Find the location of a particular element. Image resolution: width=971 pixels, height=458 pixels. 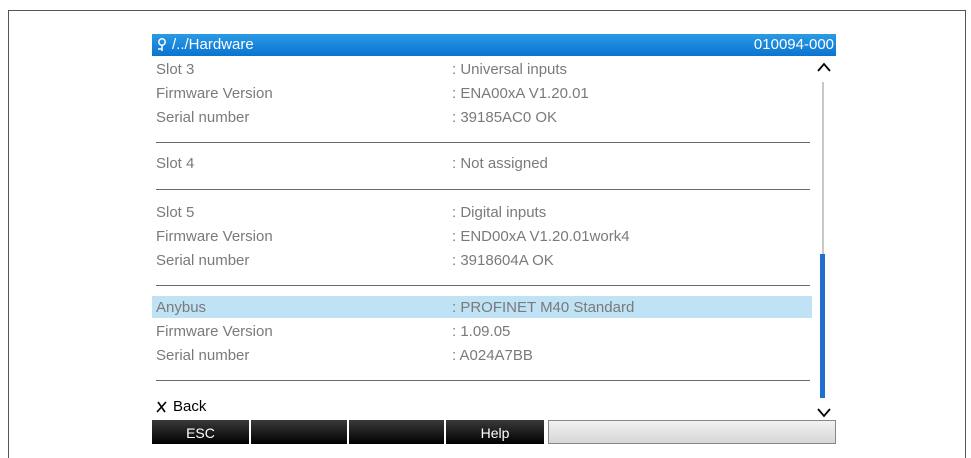

list-item: Firmware Version : 1.09.05 is located at coordinates (482, 331).